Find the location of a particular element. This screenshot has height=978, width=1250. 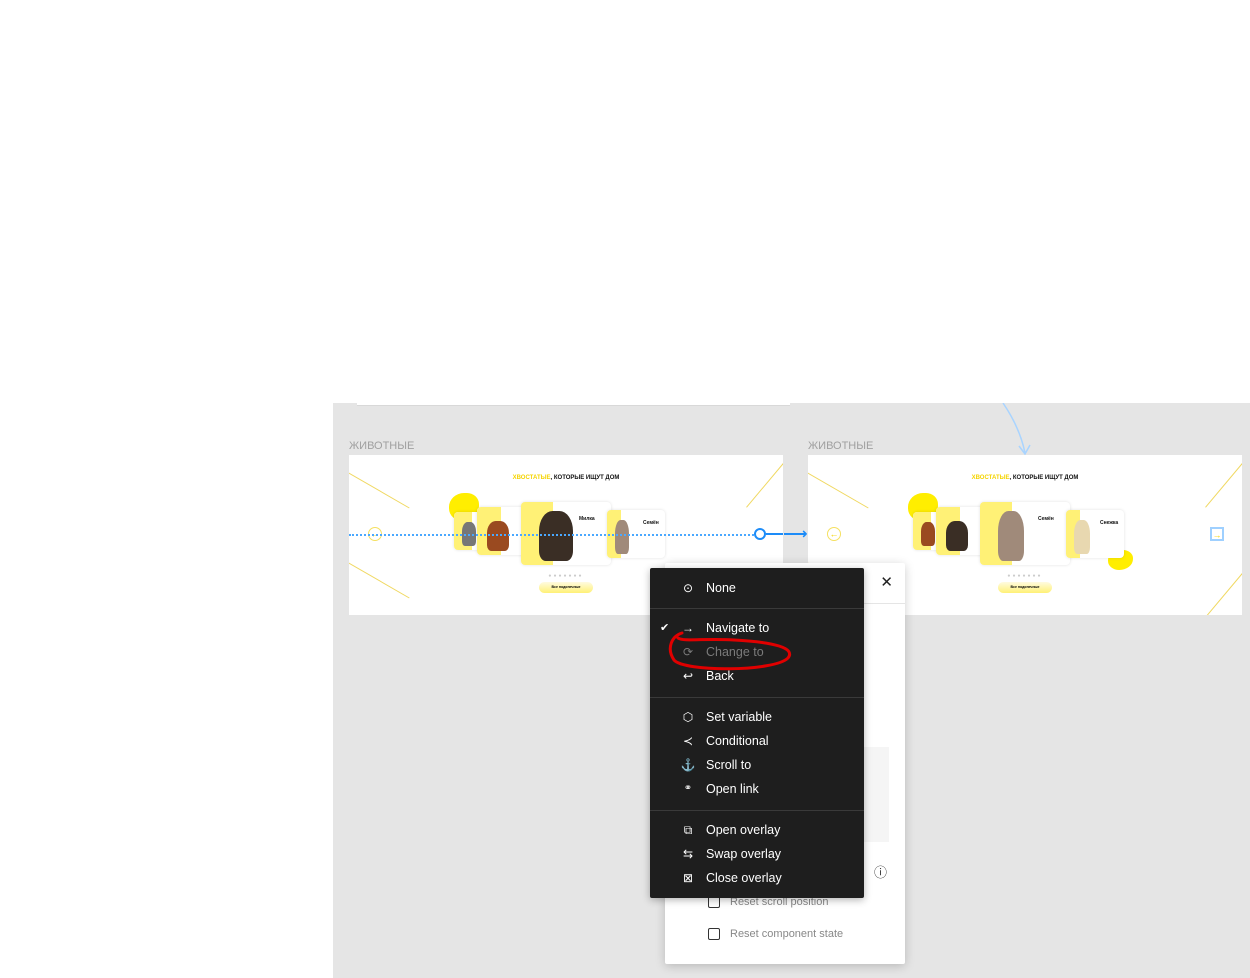

pet-card-featured: Семён is located at coordinates (1025, 533).